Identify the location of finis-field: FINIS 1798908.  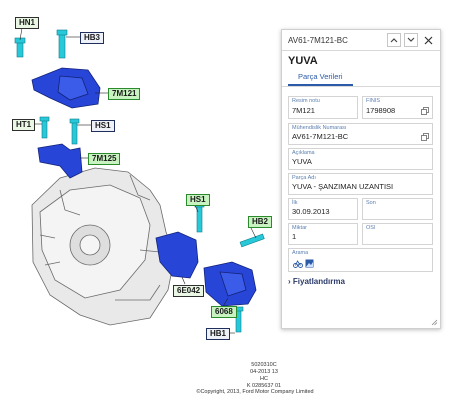
(397, 107).